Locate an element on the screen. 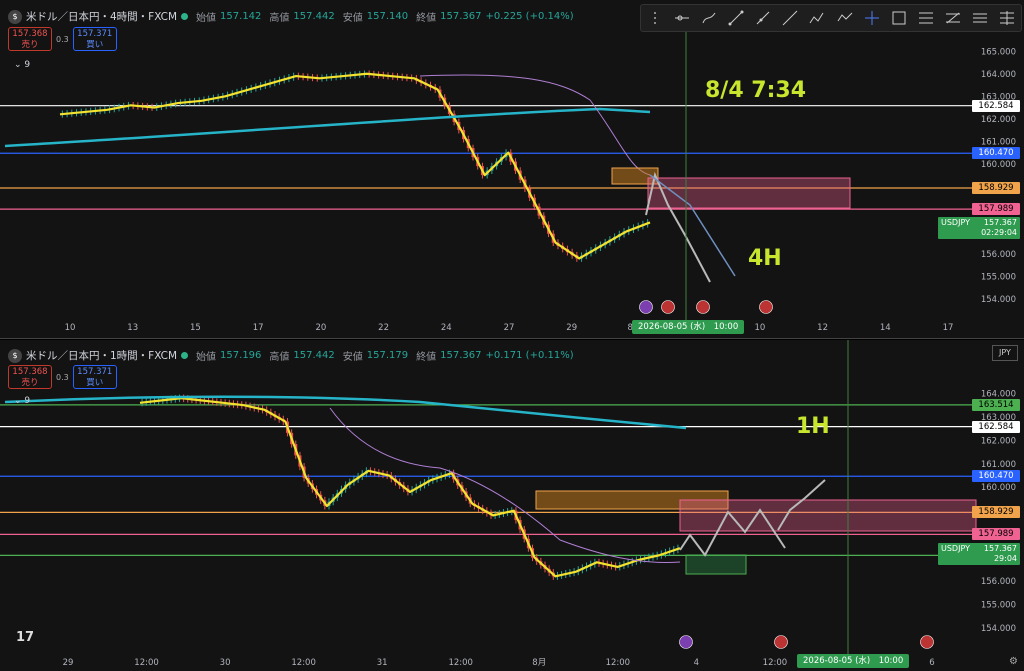 The width and height of the screenshot is (1024, 671). pitchfork-icon is located at coordinates (953, 18).